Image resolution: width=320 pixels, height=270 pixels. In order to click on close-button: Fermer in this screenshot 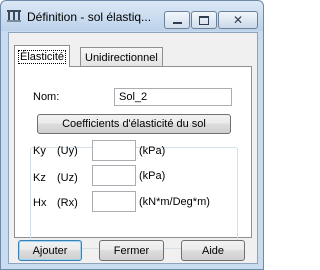, I will do `click(131, 250)`.